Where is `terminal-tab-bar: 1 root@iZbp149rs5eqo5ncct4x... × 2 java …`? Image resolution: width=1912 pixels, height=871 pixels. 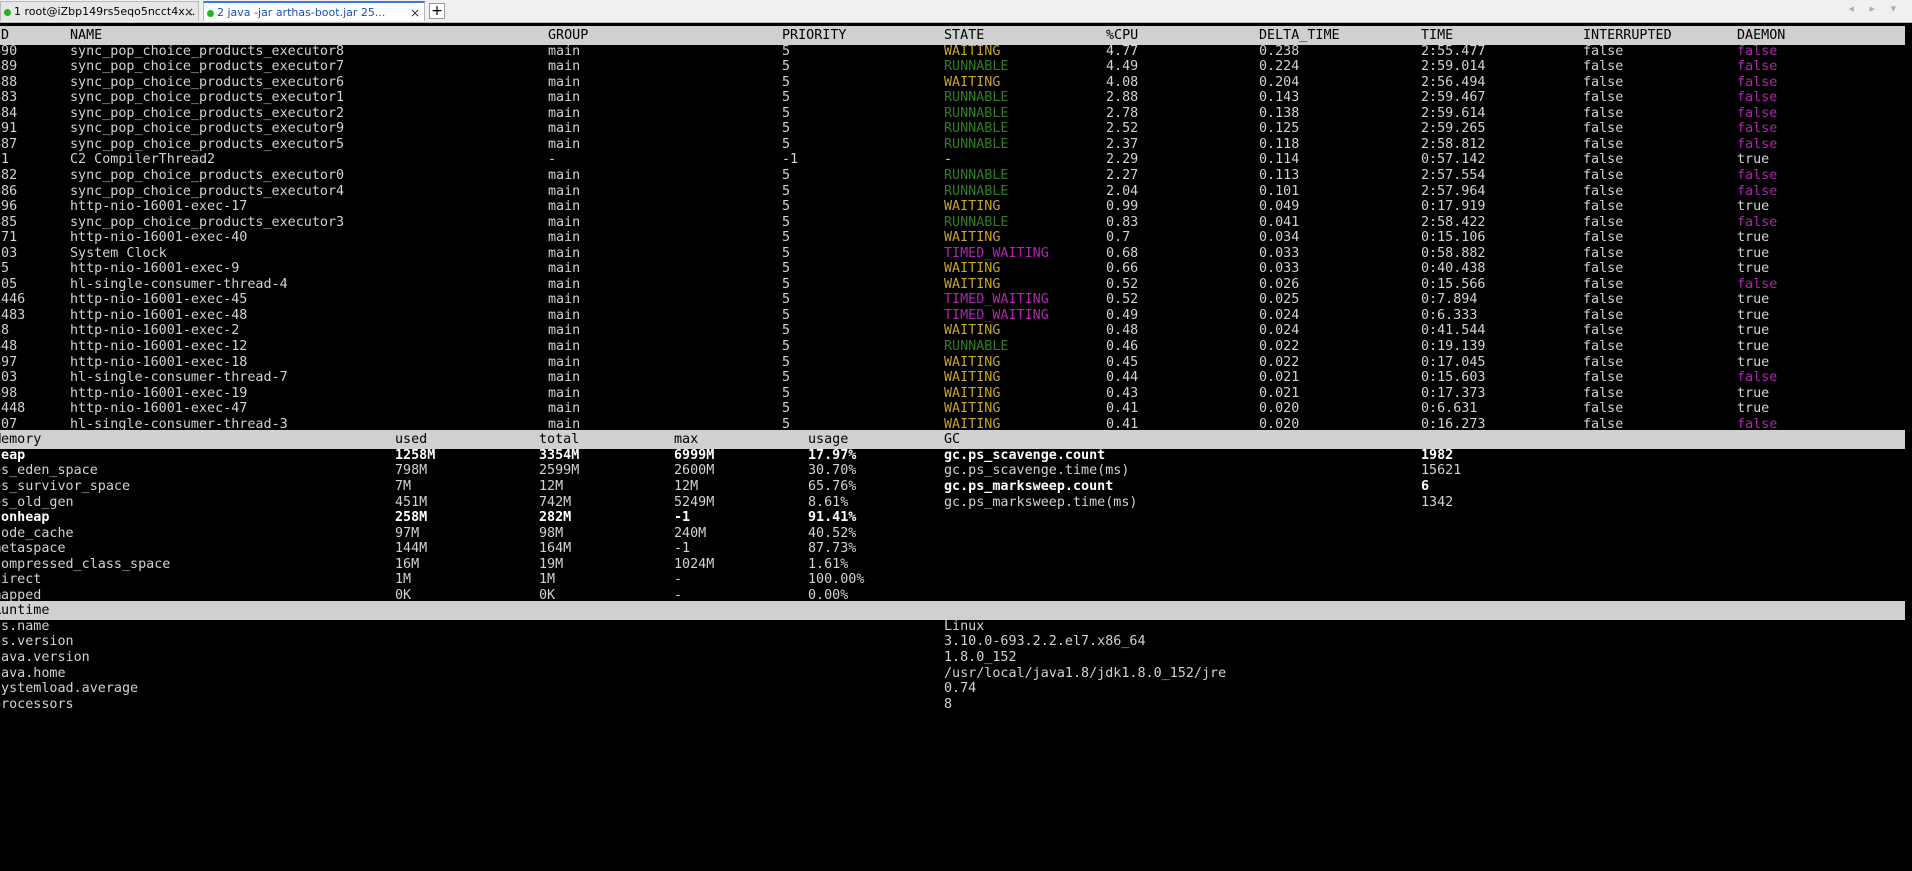
terminal-tab-bar: 1 root@iZbp149rs5eqo5ncct4x... × 2 java … is located at coordinates (956, 11).